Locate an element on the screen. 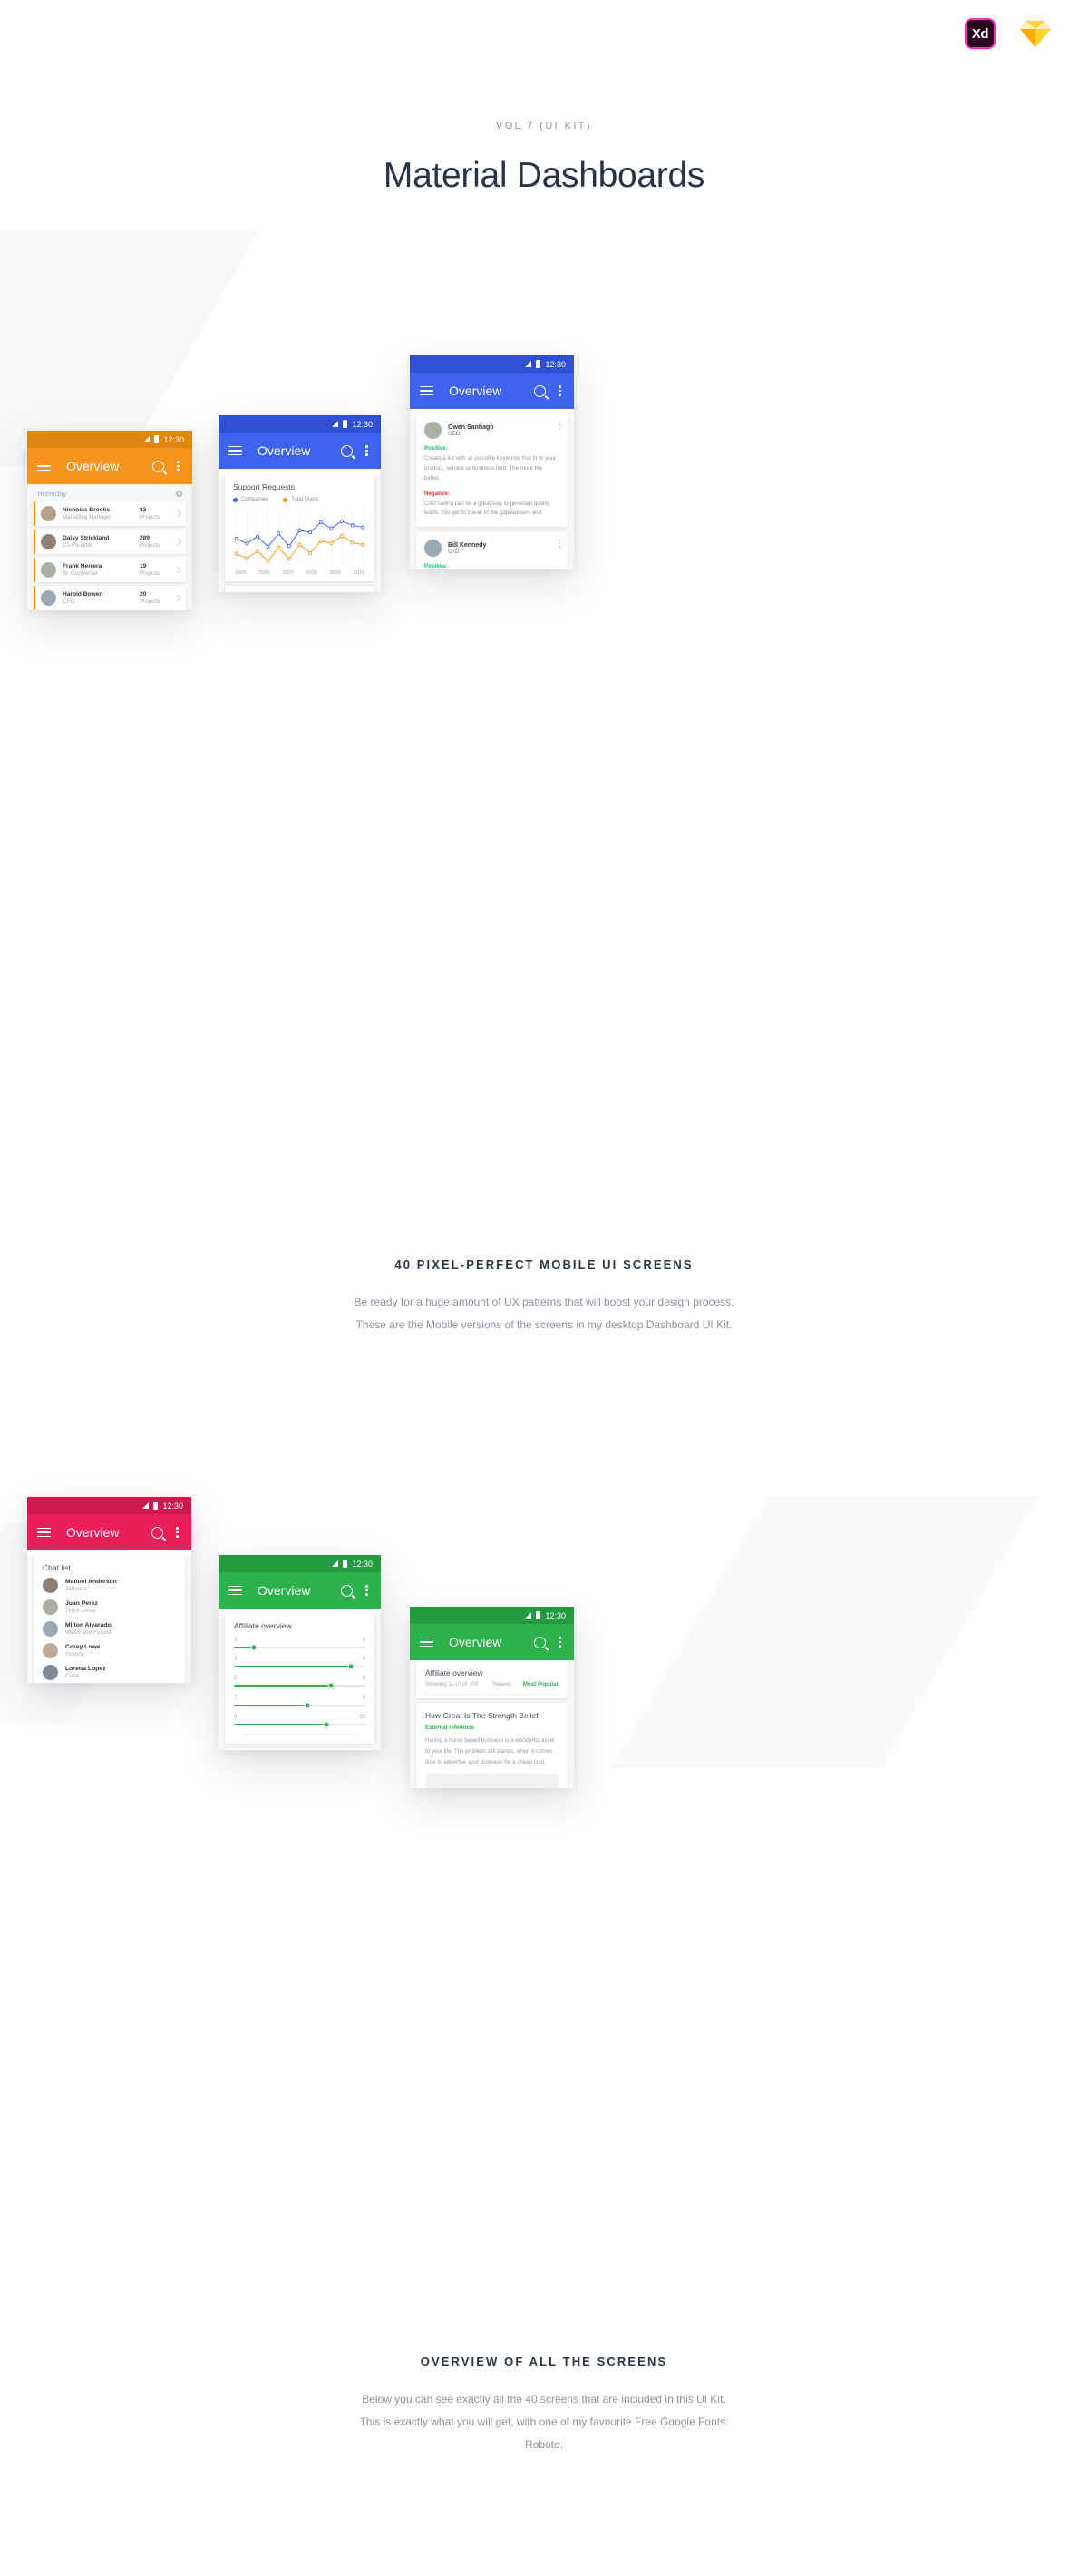 The width and height of the screenshot is (1088, 2576). contact-row: Juan Perez Timor-Leste is located at coordinates (109, 1607).